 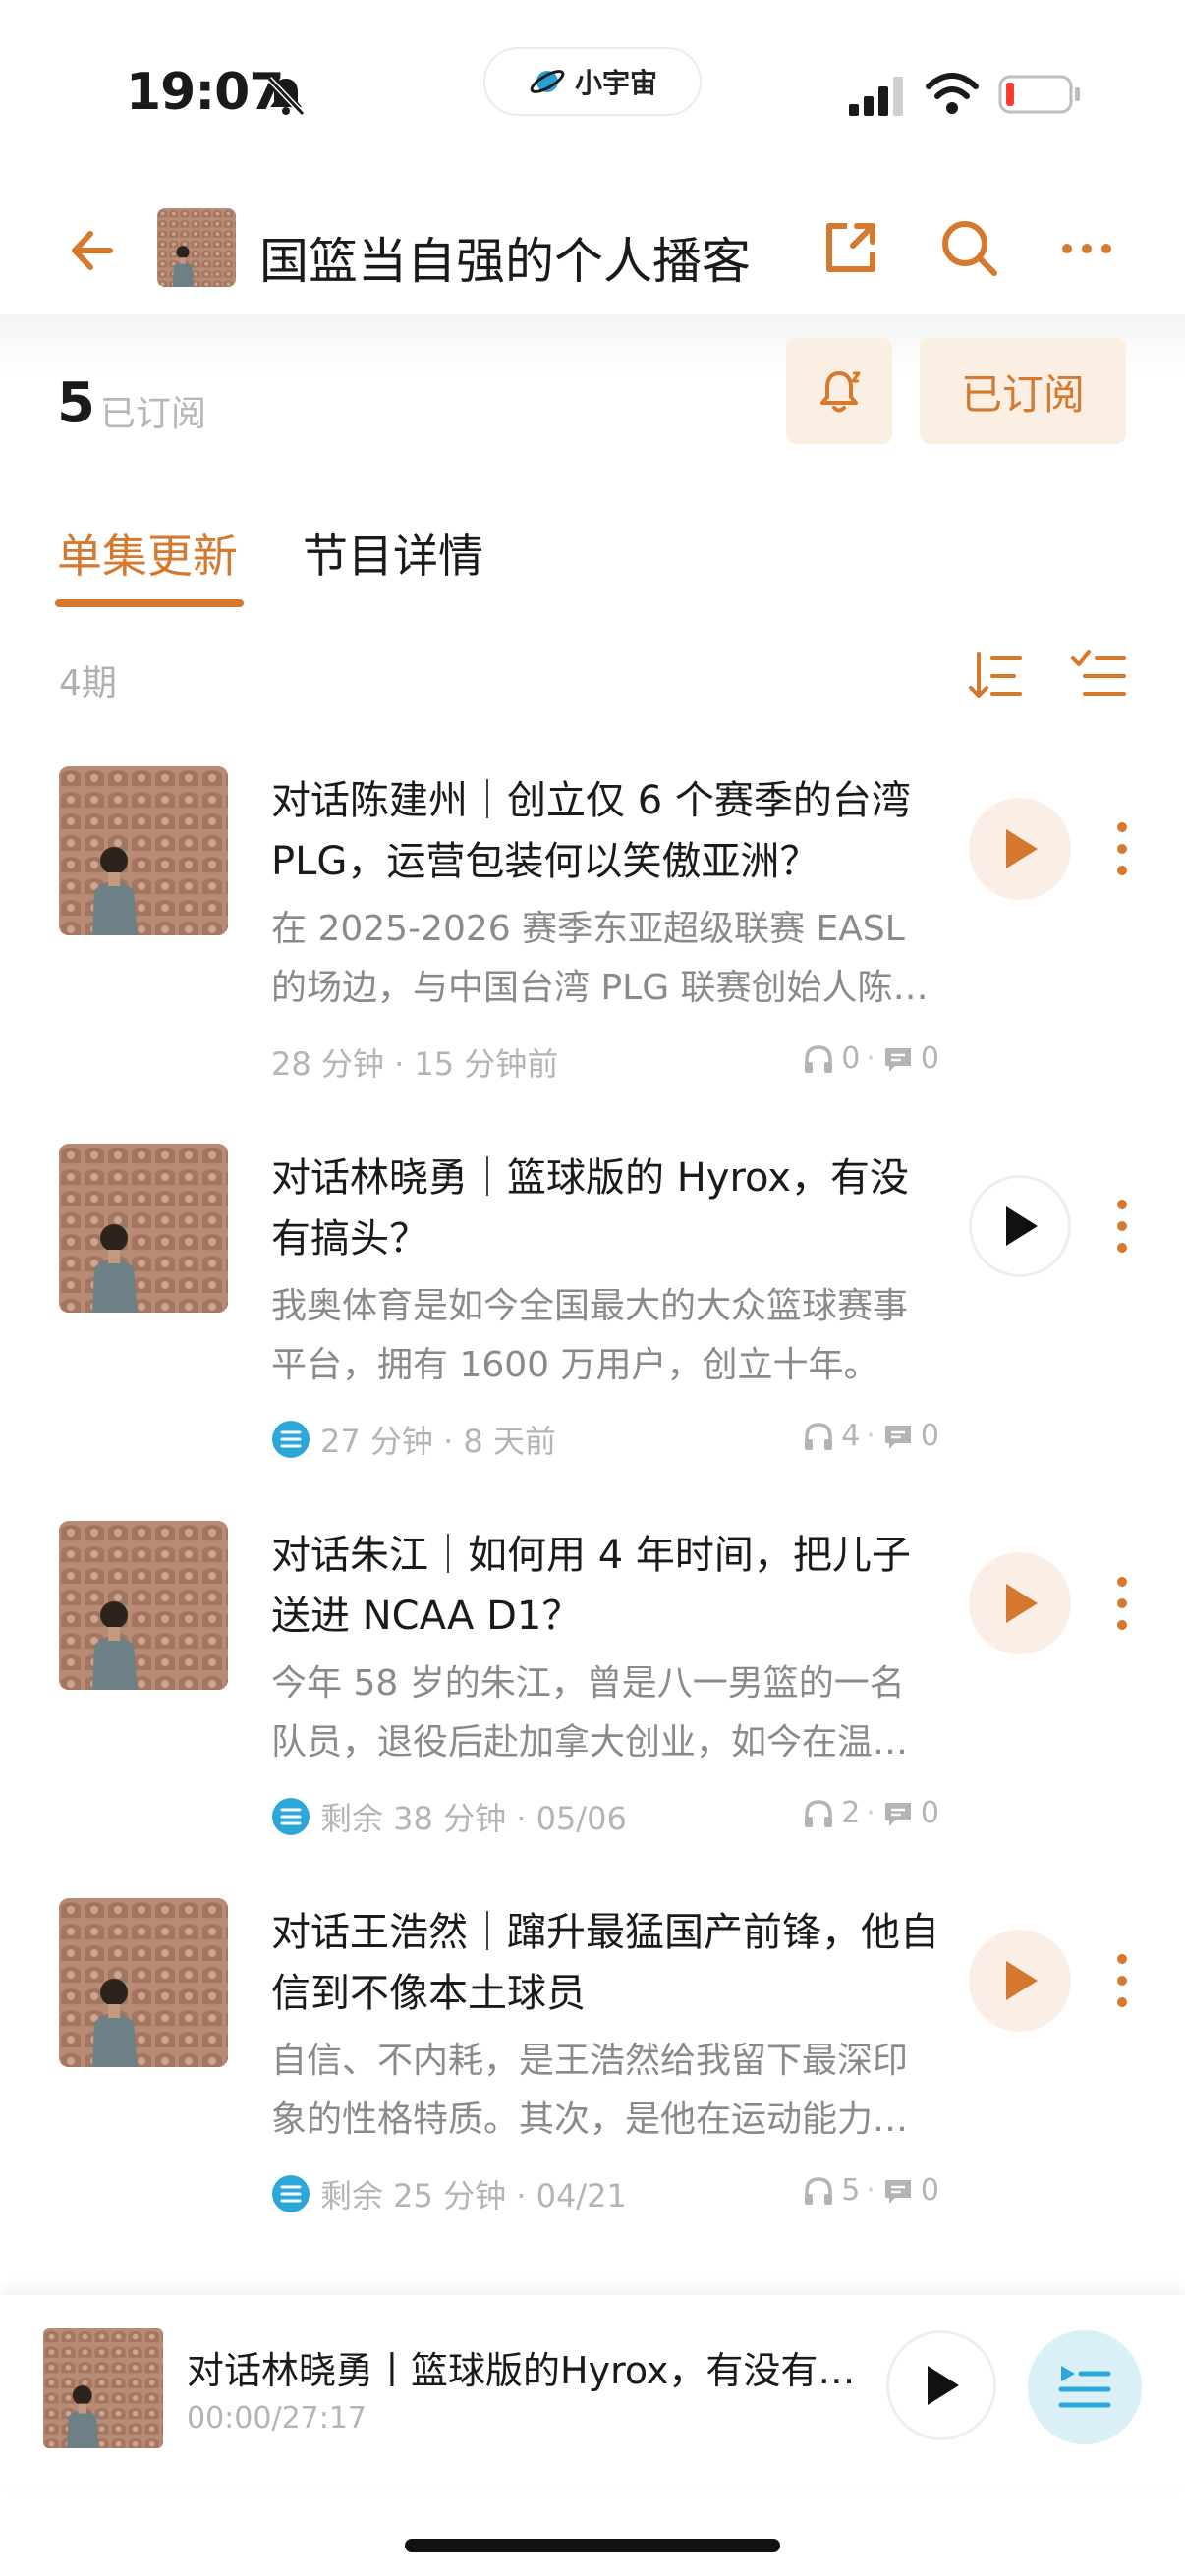 What do you see at coordinates (548, 81) in the screenshot?
I see `planet-icon` at bounding box center [548, 81].